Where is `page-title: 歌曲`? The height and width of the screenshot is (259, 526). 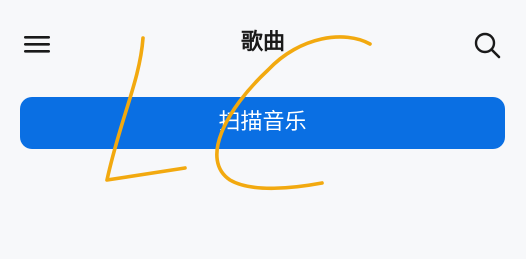 page-title: 歌曲 is located at coordinates (262, 42).